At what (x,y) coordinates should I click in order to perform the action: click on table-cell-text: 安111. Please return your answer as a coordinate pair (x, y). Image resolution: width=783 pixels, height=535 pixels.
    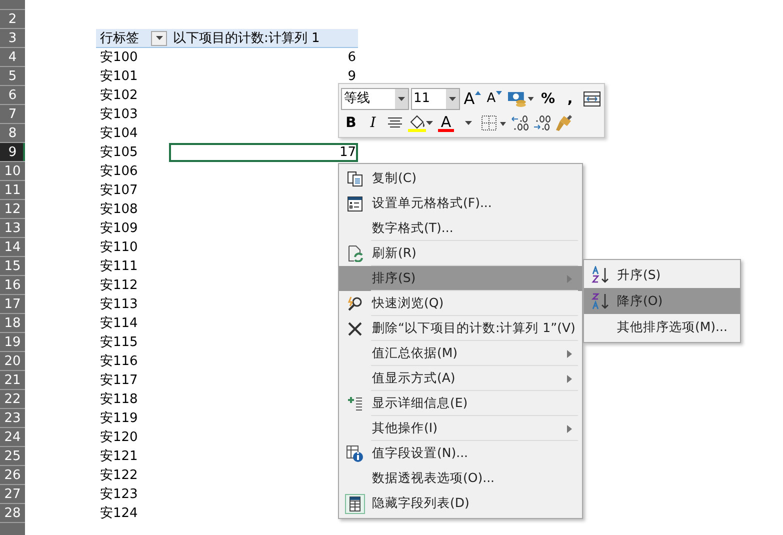
    Looking at the image, I should click on (119, 267).